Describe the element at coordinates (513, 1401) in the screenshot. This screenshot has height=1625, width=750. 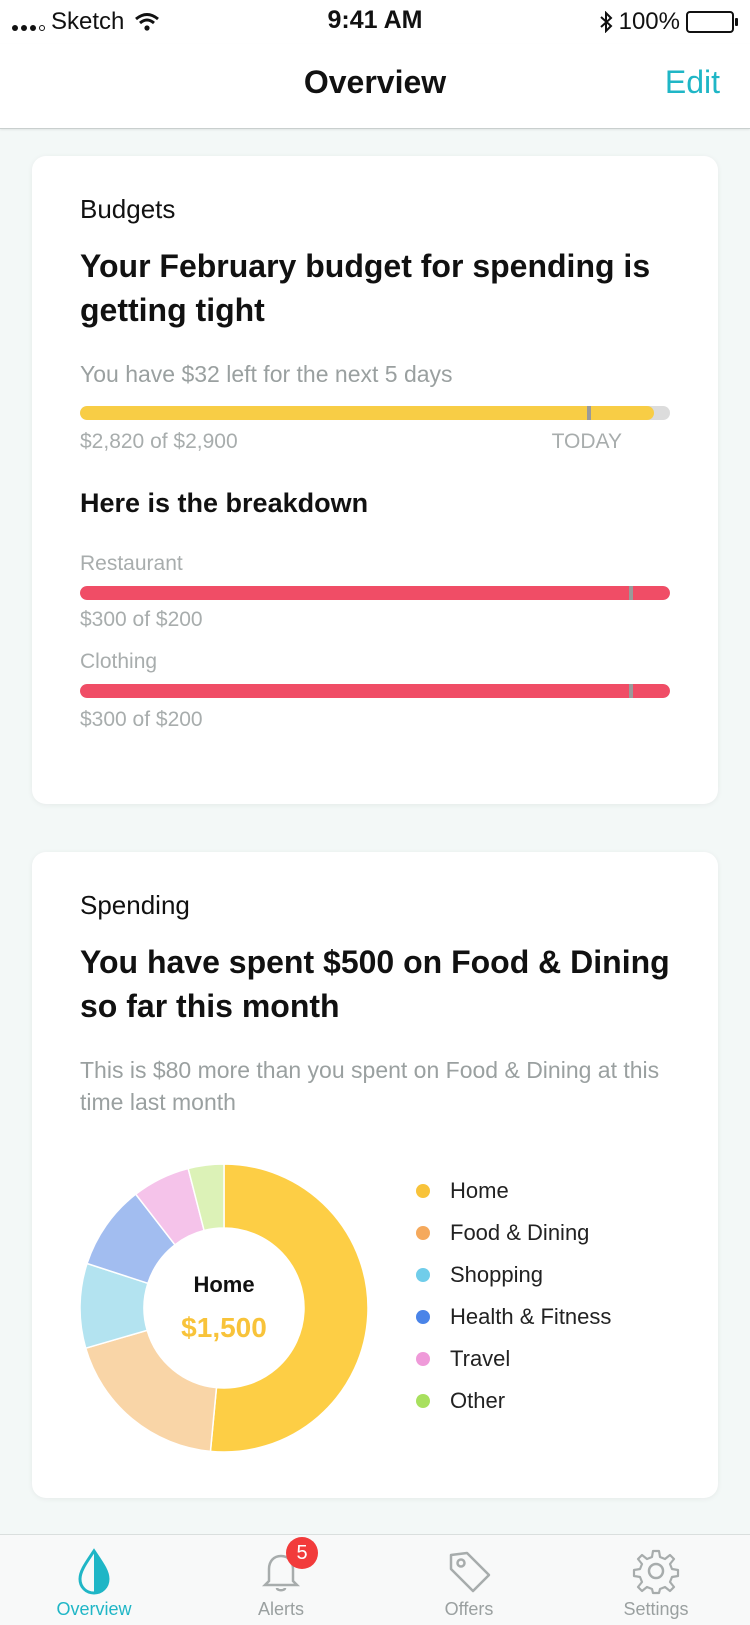
I see `legend-item: Other` at that location.